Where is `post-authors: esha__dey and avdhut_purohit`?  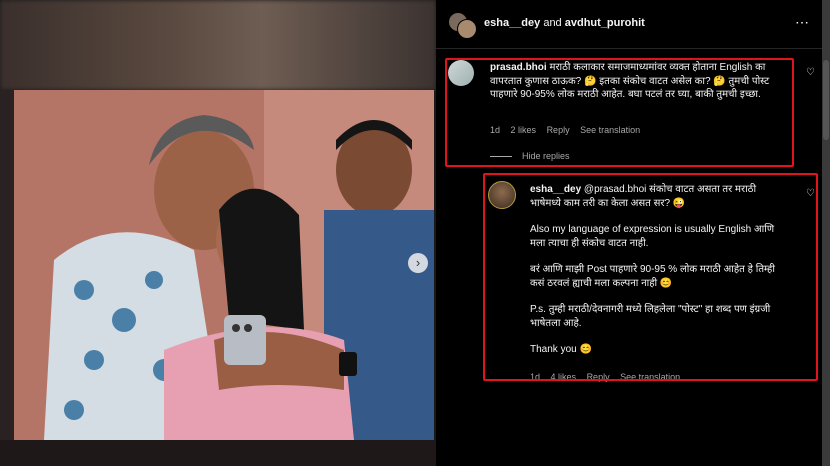 post-authors: esha__dey and avdhut_purohit is located at coordinates (564, 23).